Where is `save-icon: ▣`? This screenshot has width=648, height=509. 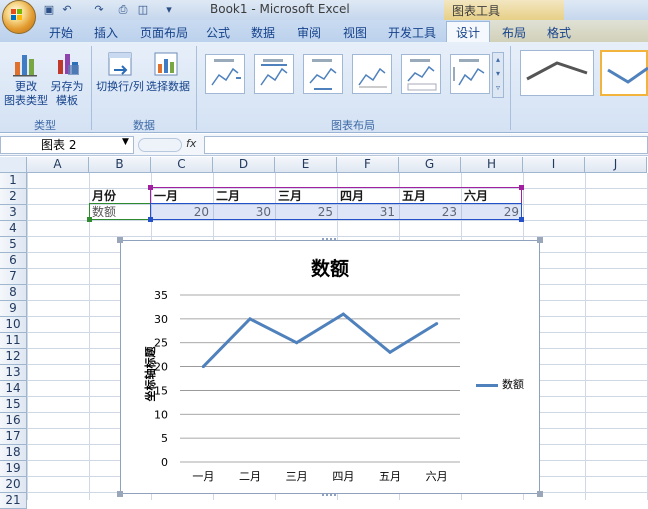 save-icon: ▣ is located at coordinates (49, 10).